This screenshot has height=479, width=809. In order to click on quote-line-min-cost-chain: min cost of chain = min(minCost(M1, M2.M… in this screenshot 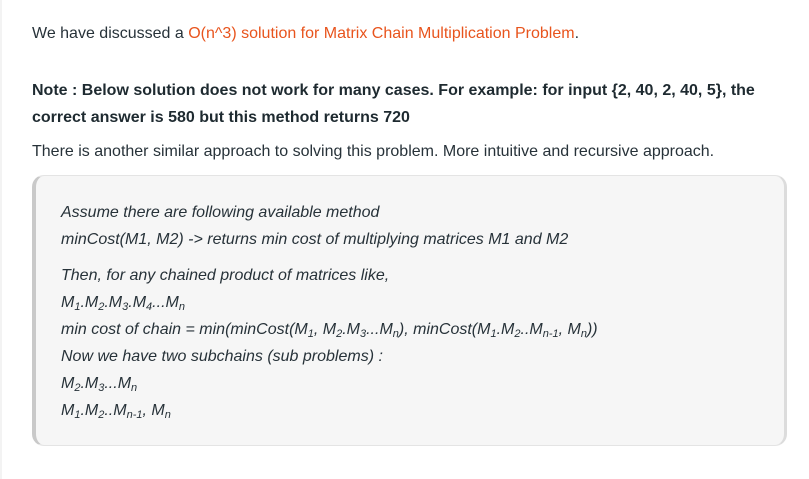, I will do `click(329, 330)`.